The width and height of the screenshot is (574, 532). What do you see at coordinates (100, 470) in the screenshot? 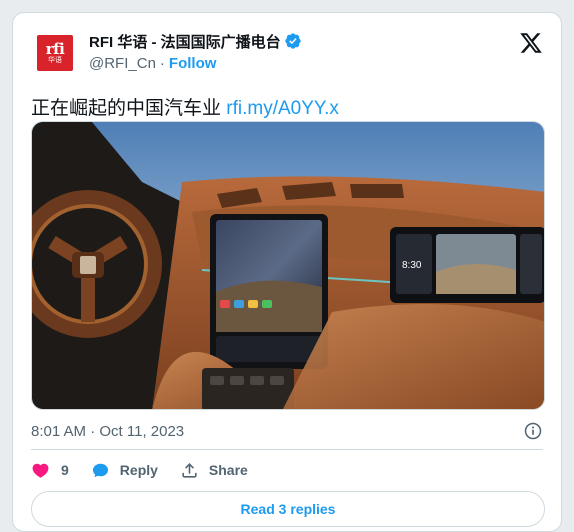
I see `reply-bubble-icon` at bounding box center [100, 470].